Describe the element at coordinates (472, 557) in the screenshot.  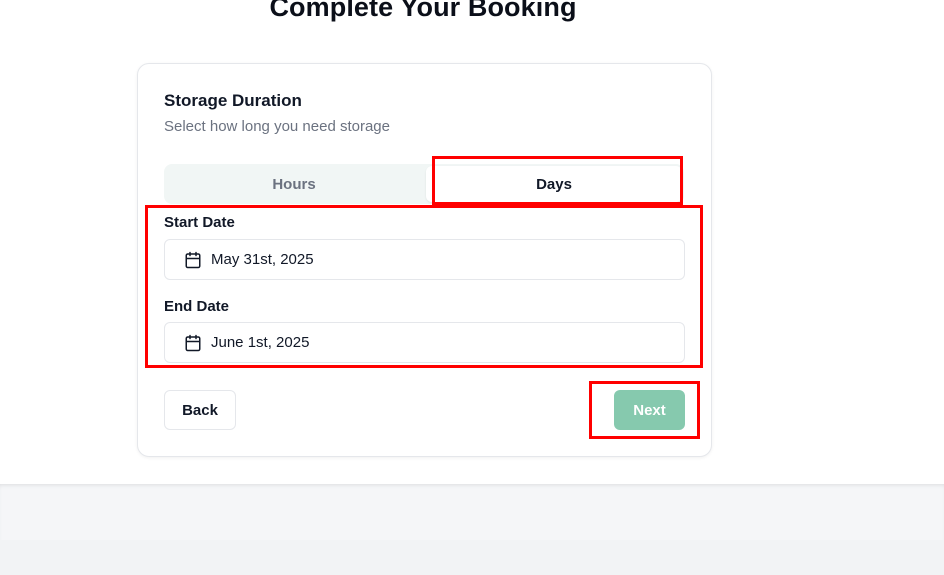
I see `footer-bottom` at that location.